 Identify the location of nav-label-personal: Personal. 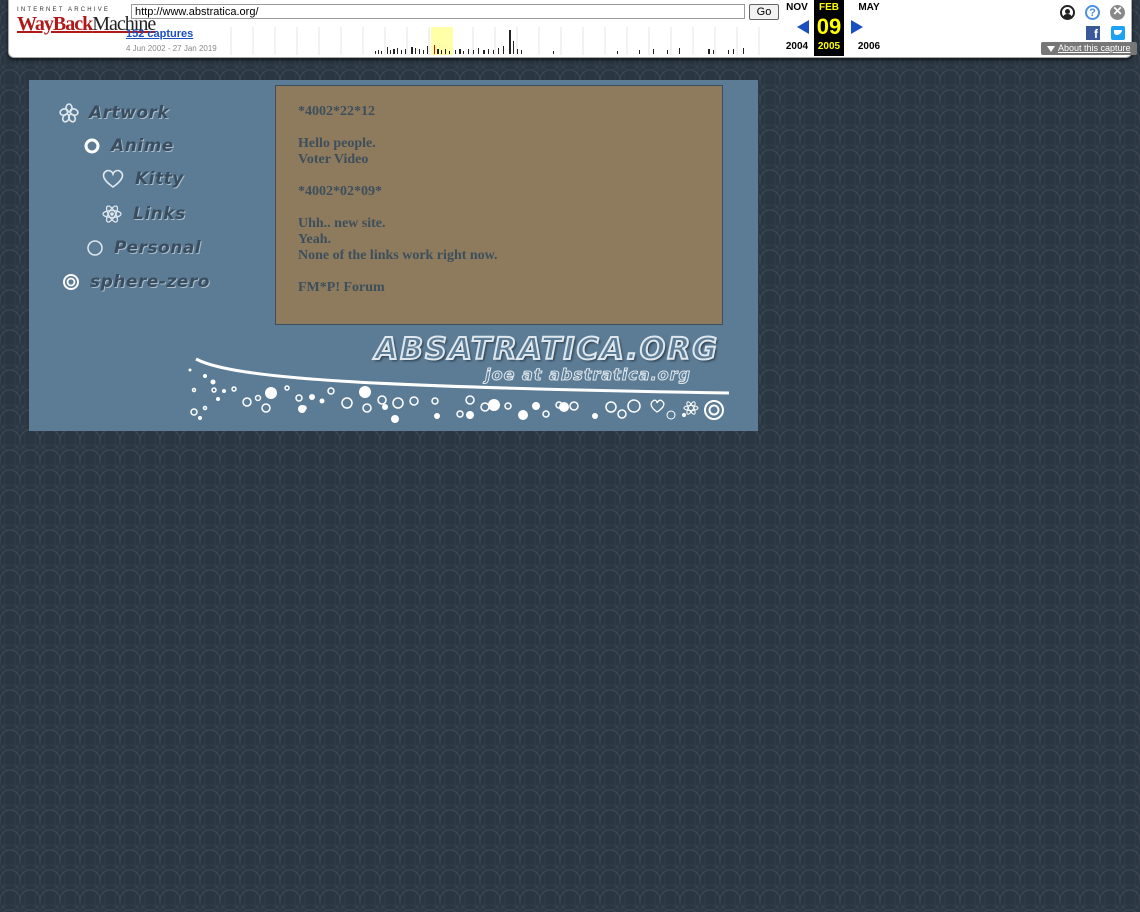
(158, 248).